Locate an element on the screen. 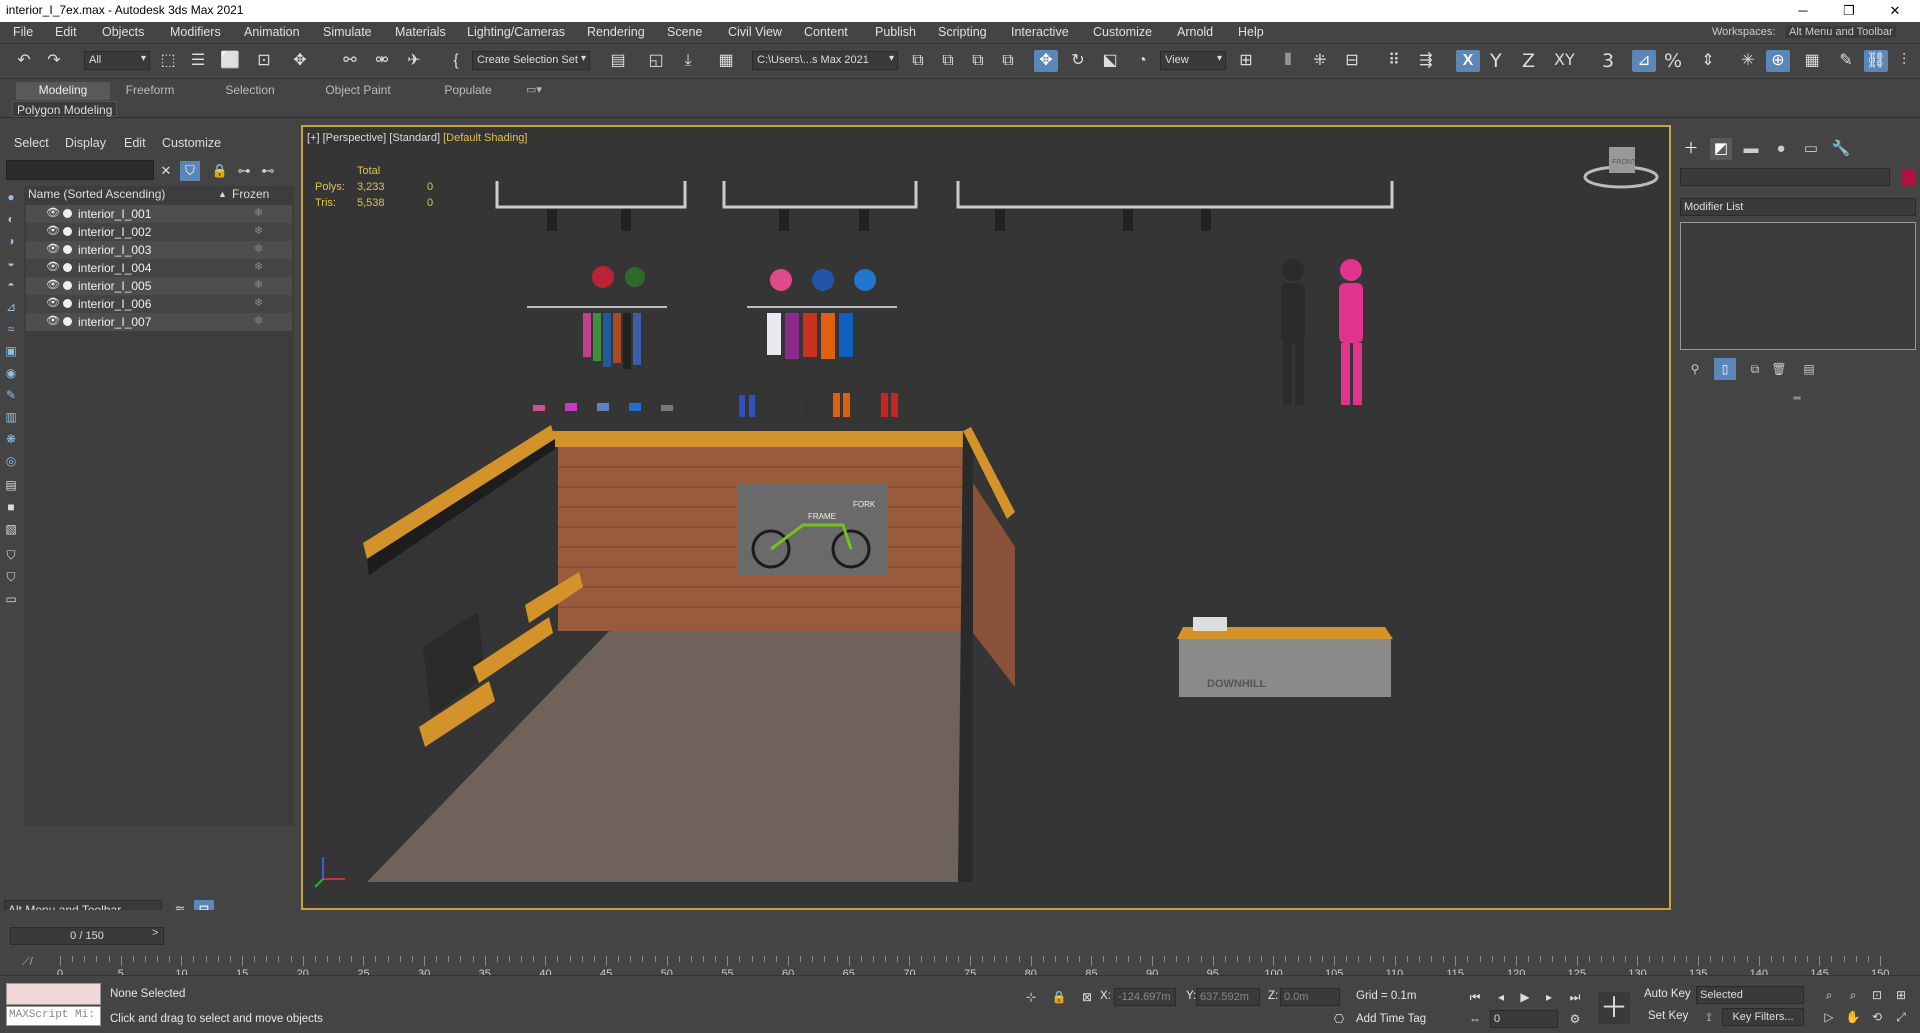 The height and width of the screenshot is (1033, 1920). clear-search-icon: ✕ is located at coordinates (166, 171).